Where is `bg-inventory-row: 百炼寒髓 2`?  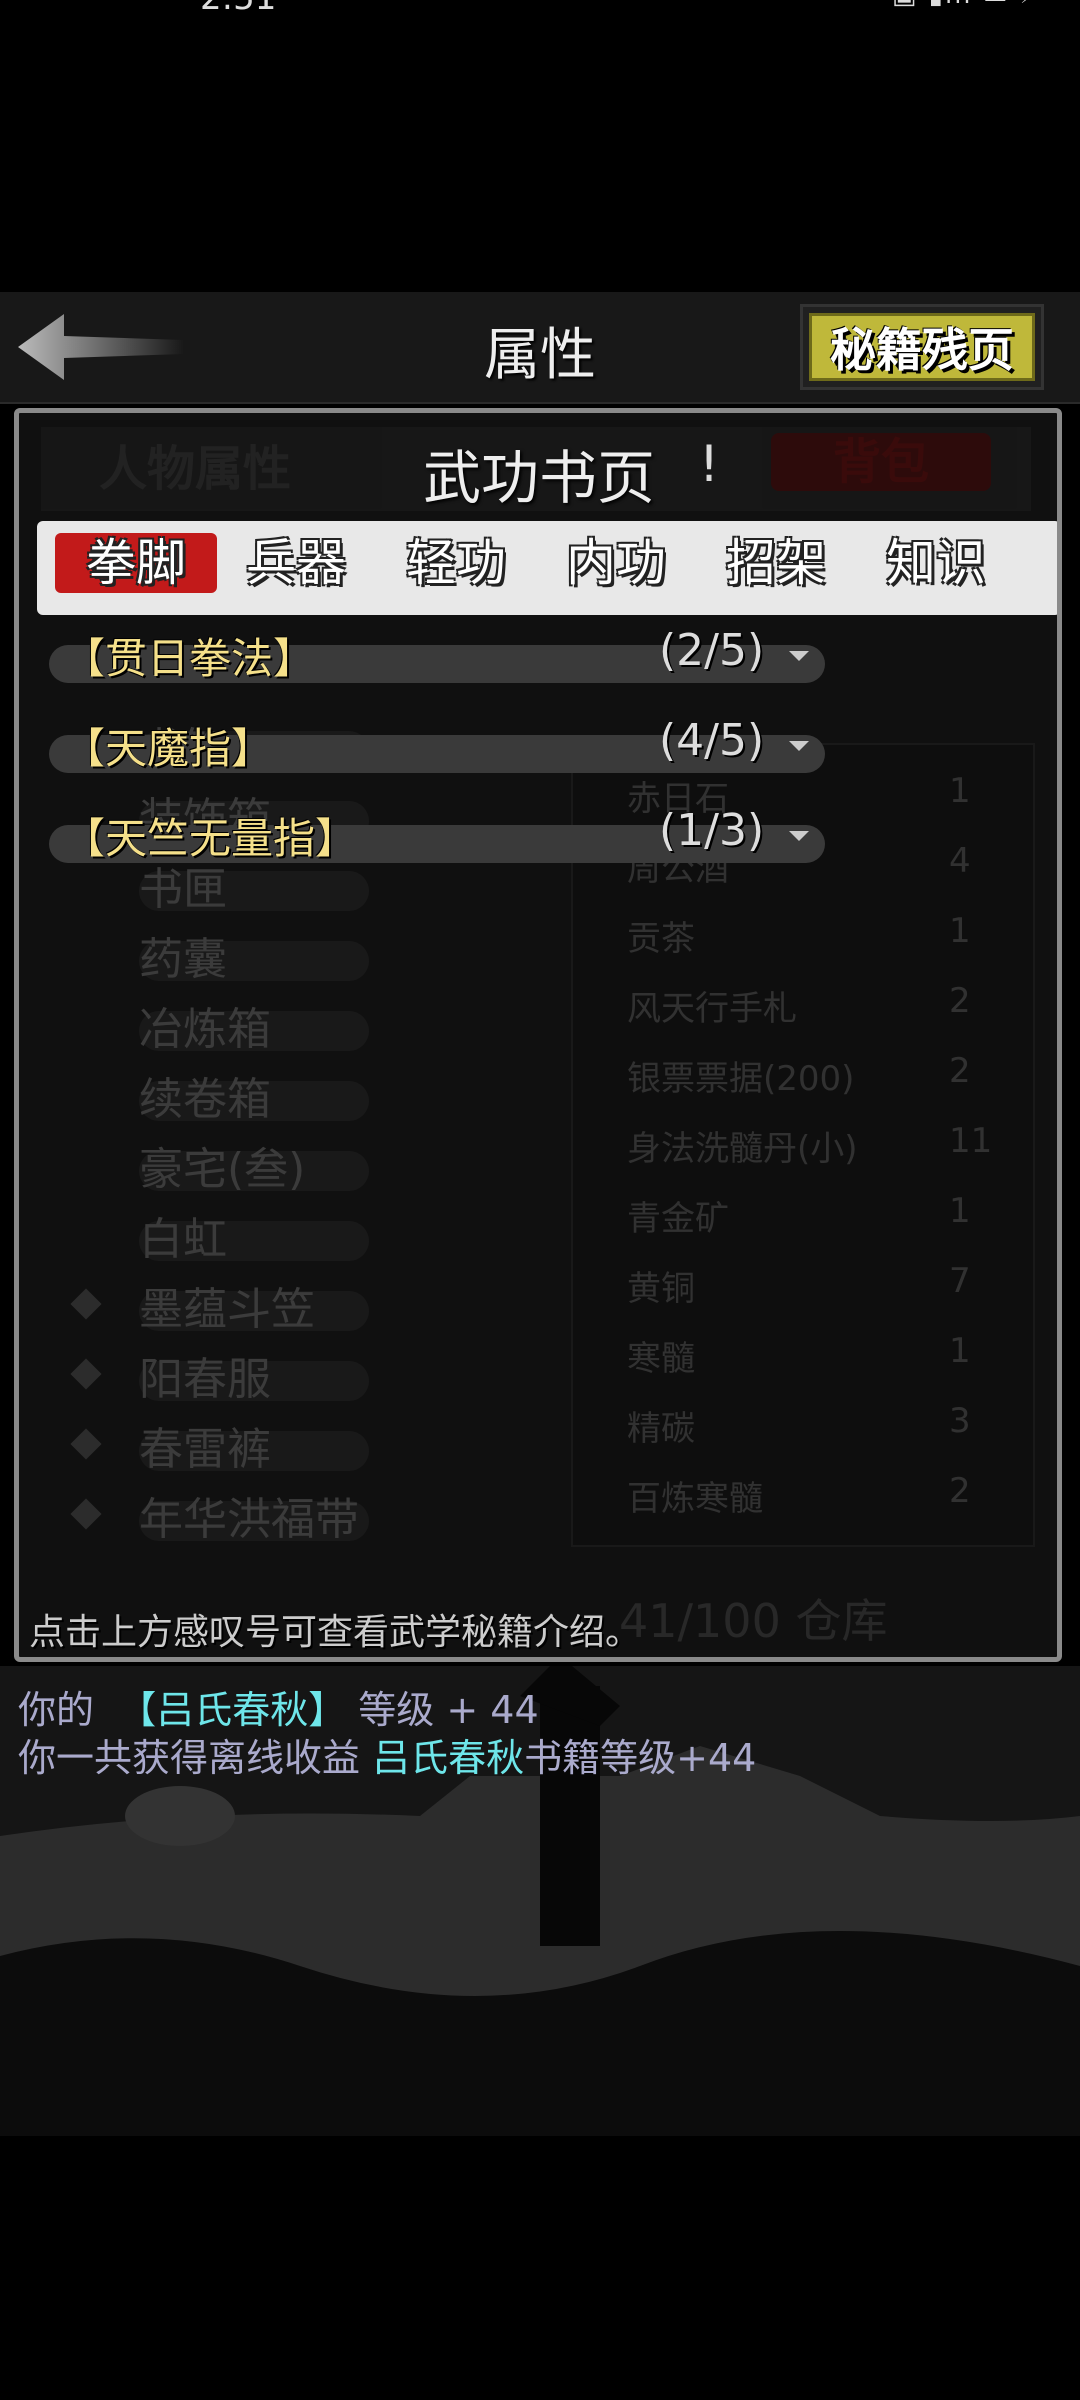 bg-inventory-row: 百炼寒髓 2 is located at coordinates (538, 1506).